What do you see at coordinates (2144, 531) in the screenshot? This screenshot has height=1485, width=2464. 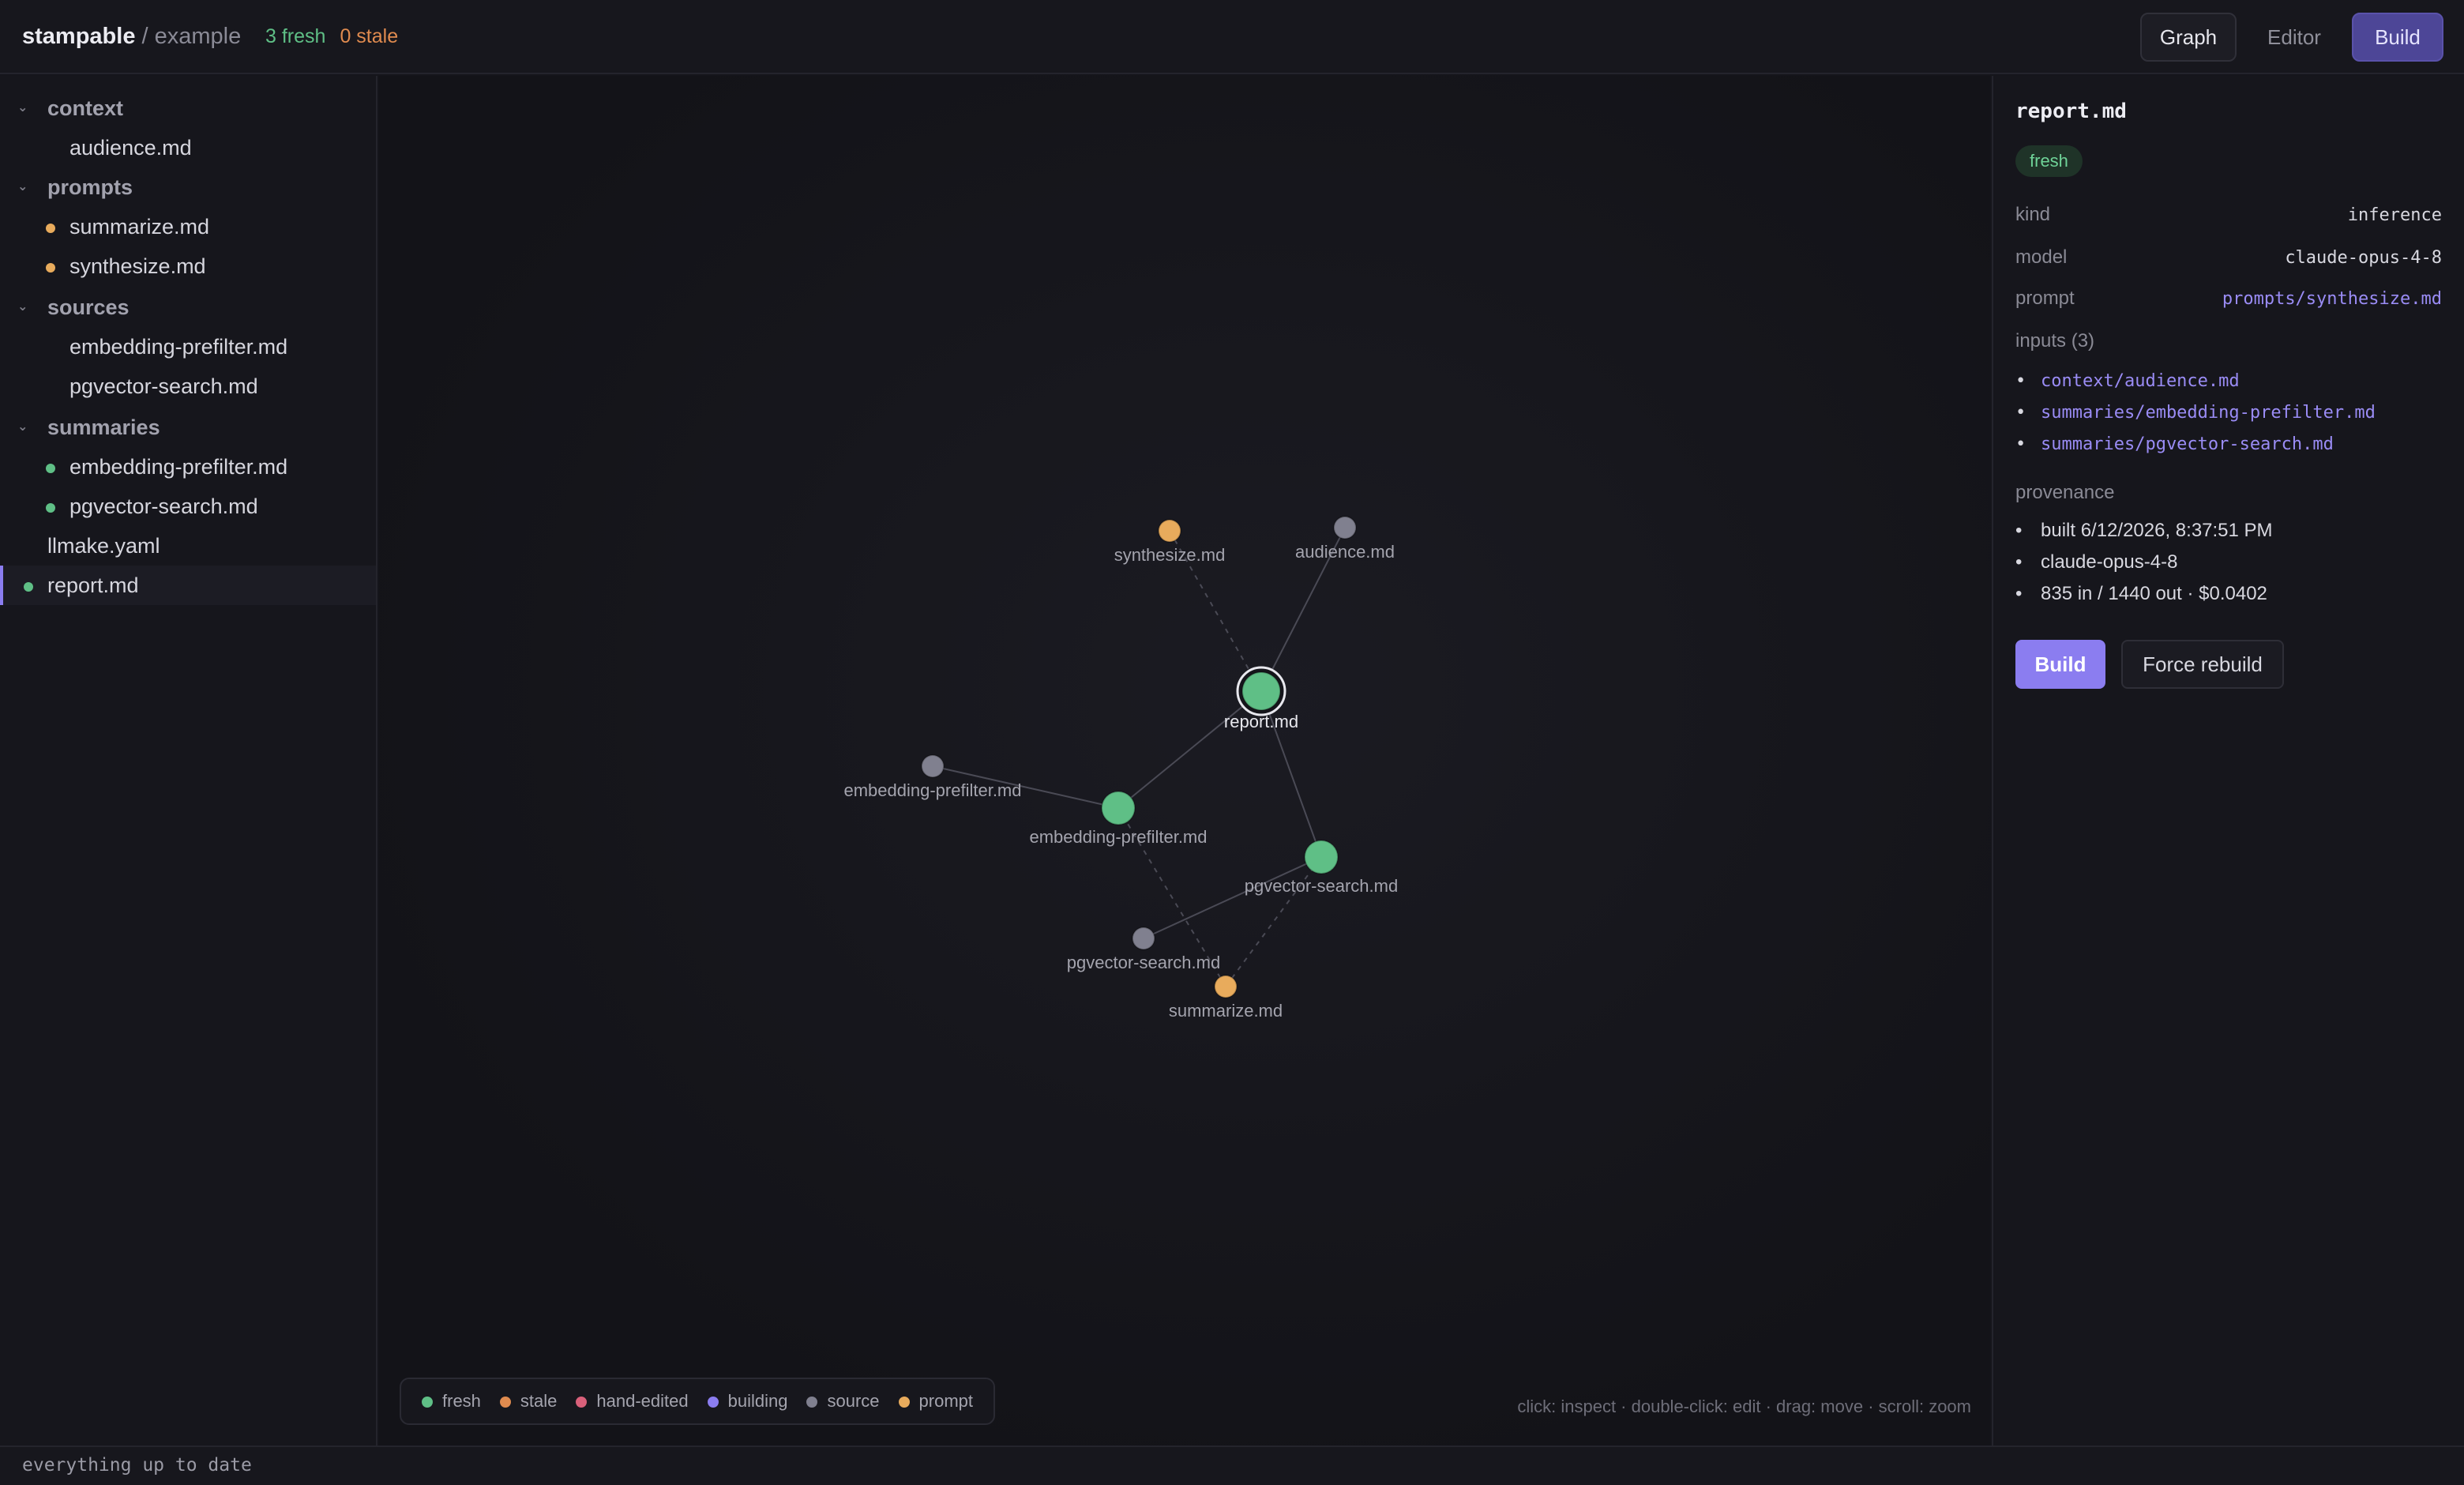 I see `provenance-item: built 6/12/2026, 8:37:51 PM` at bounding box center [2144, 531].